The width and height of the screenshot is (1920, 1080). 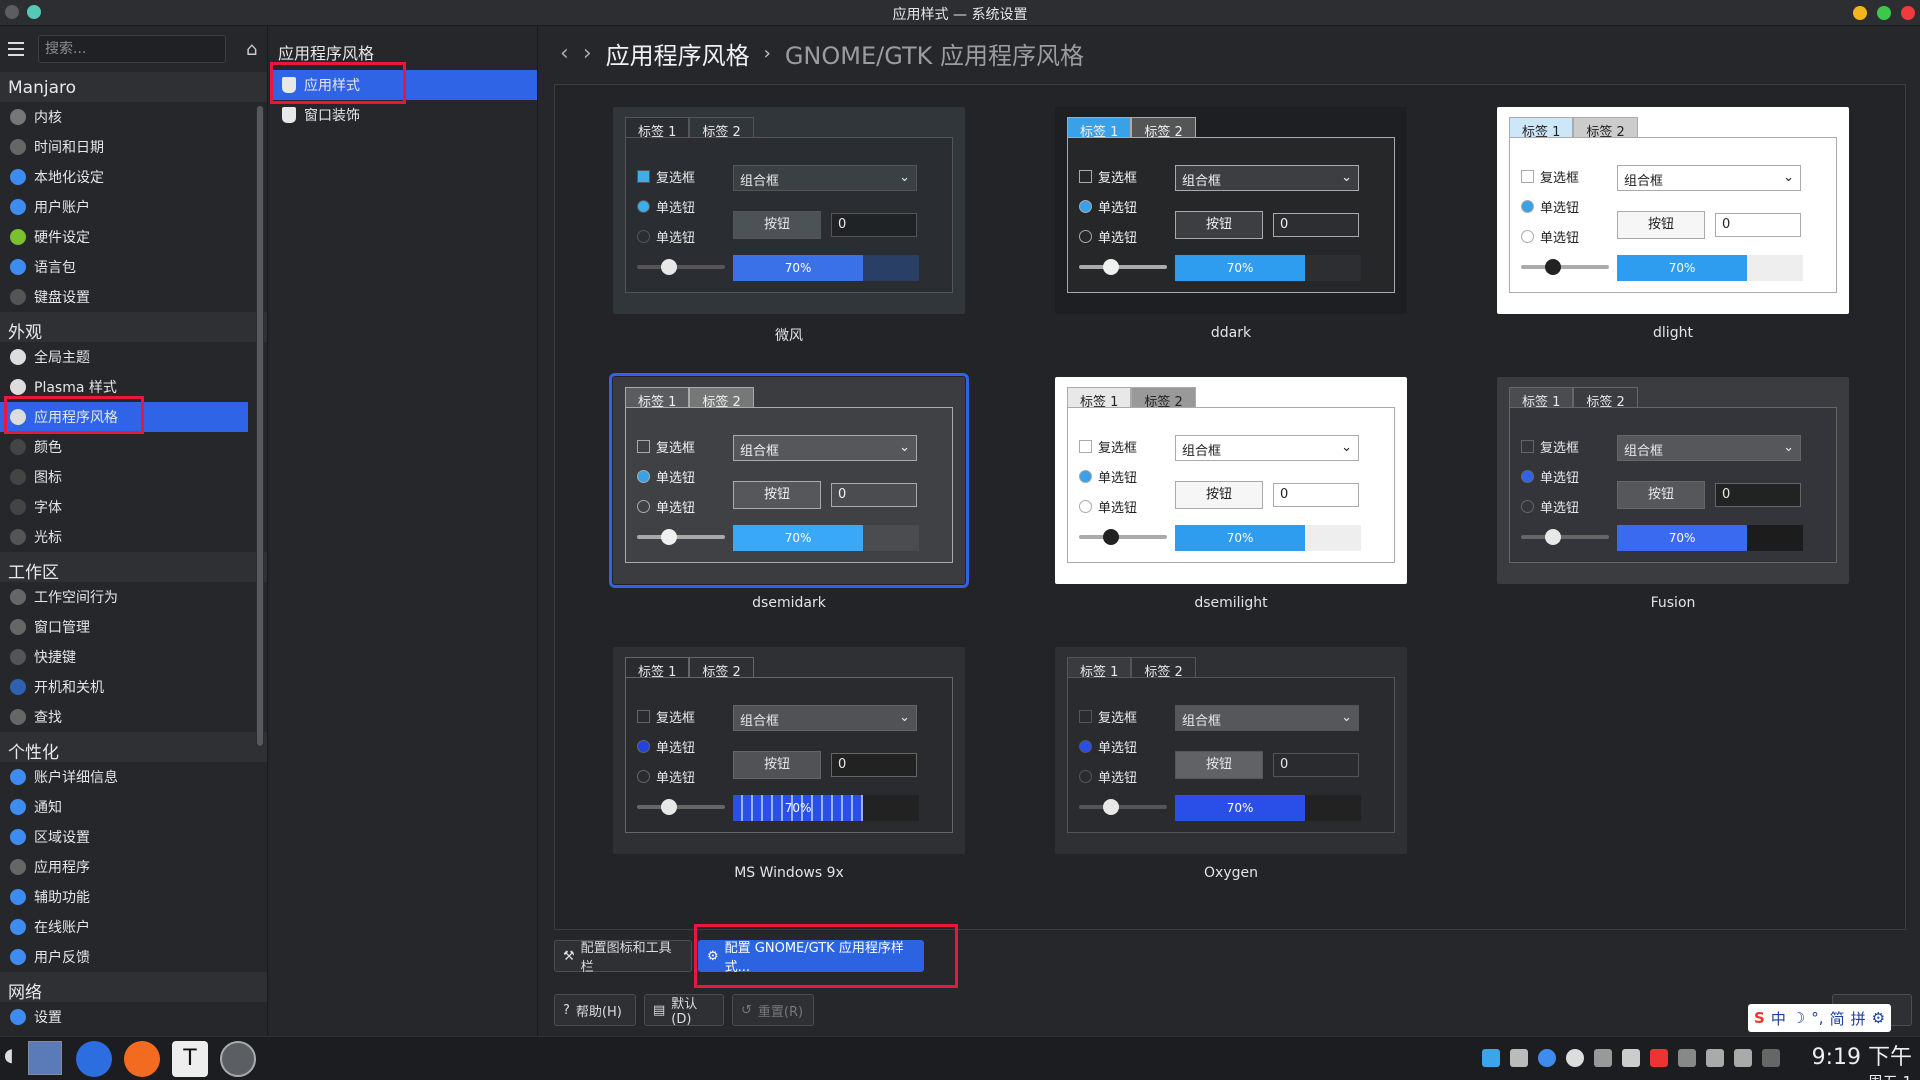 I want to click on sidebar-item-label: 语言包, so click(x=55, y=268).